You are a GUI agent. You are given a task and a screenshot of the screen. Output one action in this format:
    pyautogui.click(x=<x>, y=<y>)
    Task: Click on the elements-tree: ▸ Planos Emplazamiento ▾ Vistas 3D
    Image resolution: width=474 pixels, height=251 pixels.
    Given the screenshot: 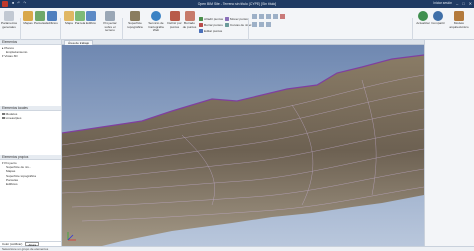 What is the action you would take?
    pyautogui.click(x=30, y=52)
    